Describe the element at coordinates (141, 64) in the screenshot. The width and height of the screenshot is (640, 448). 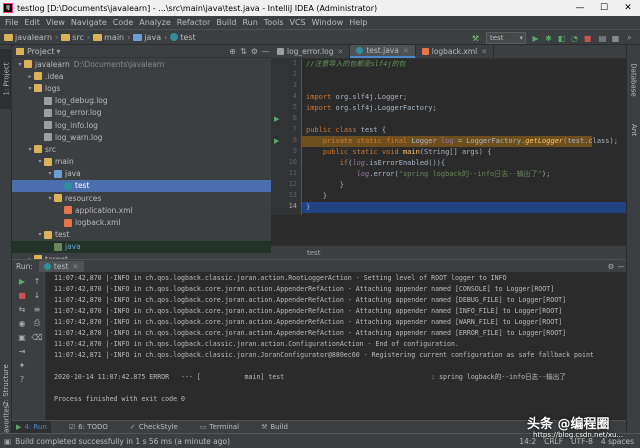
I see `tree-item: ▾ javalearn D:\Documents\javalearn` at that location.